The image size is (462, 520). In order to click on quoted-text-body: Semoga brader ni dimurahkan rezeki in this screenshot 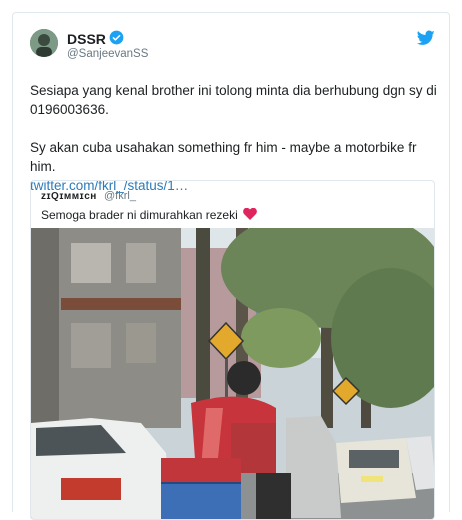, I will do `click(139, 215)`.